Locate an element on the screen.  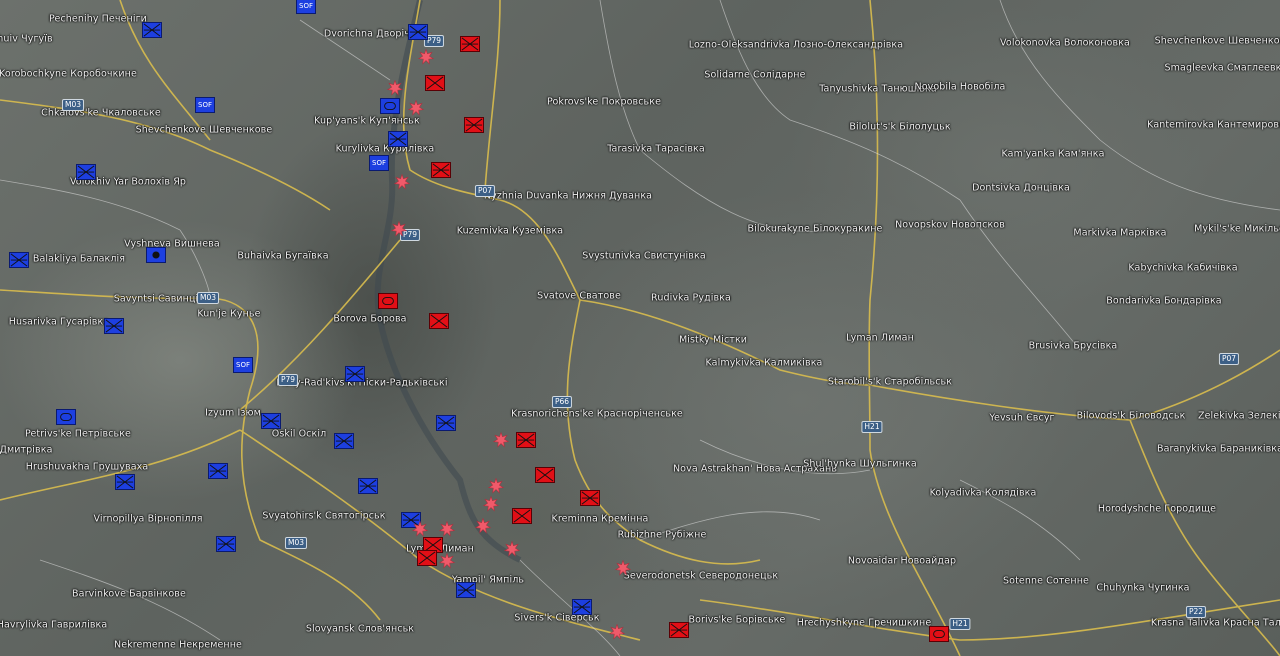
place-label: Kurylivka Курилівка is located at coordinates (385, 149).